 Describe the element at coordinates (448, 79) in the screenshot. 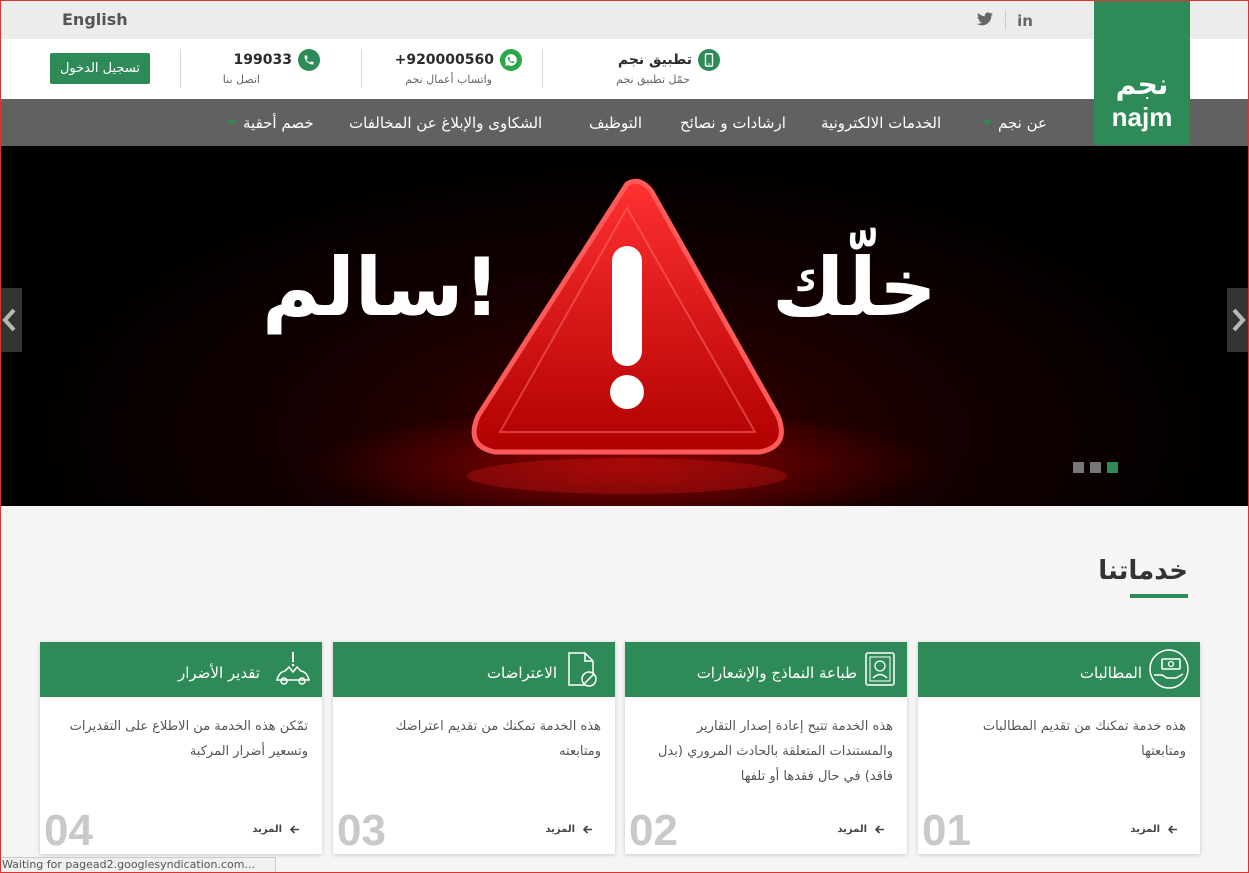

I see `whatsapp-subtitle: واتساب أعمال نجم` at that location.